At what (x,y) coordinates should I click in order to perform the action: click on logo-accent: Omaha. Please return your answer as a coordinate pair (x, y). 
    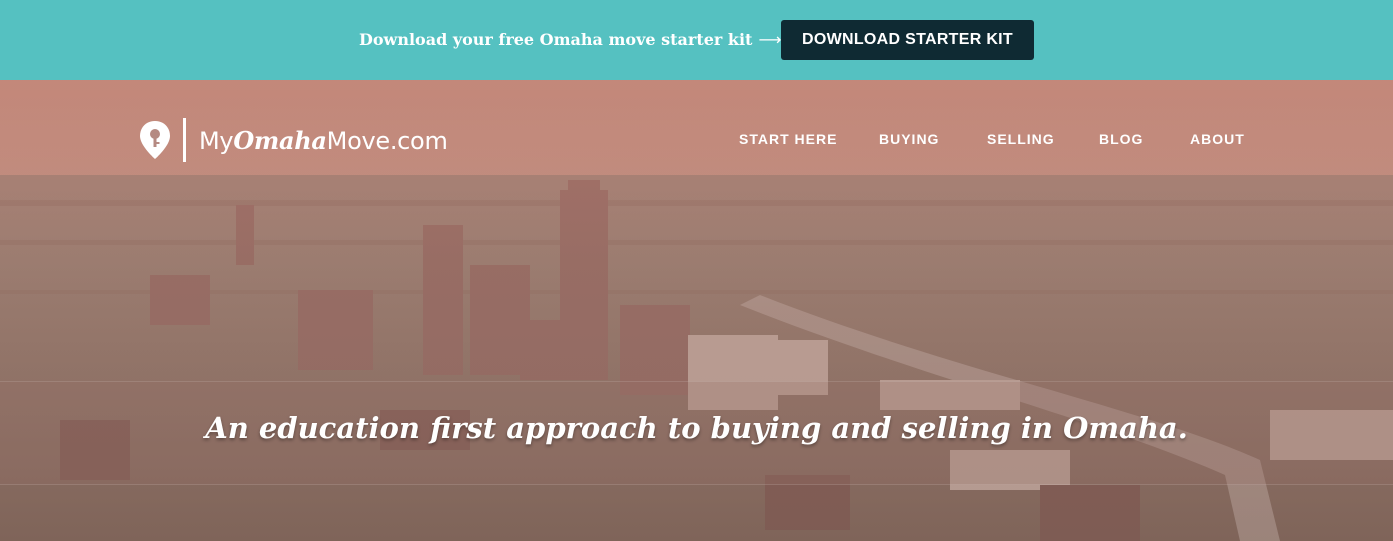
    Looking at the image, I should click on (280, 140).